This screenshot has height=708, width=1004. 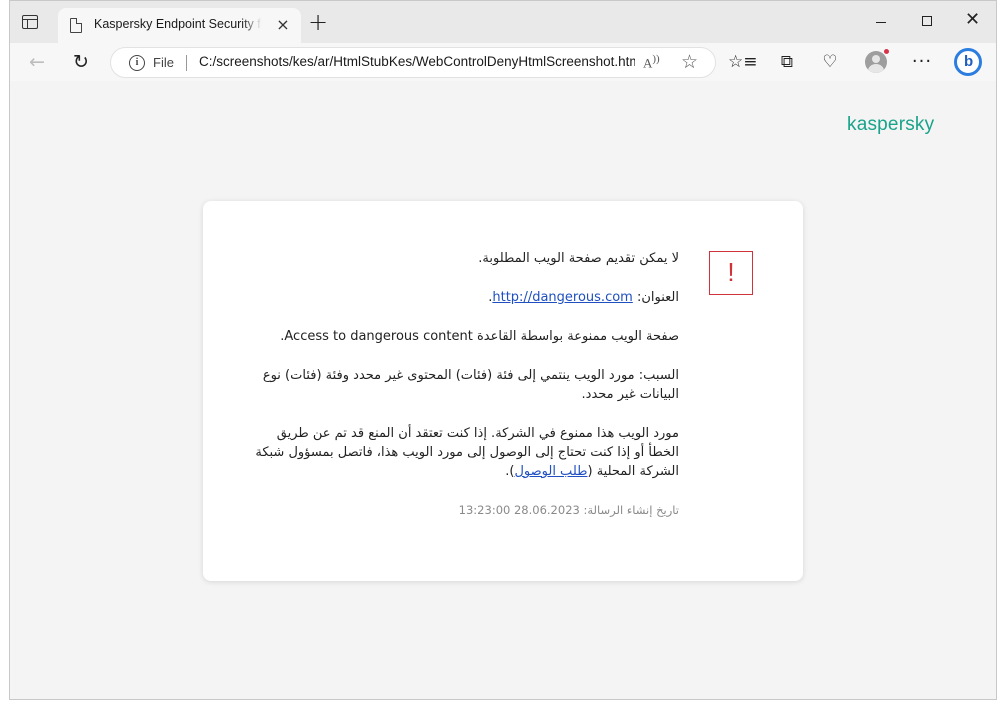 I want to click on minimize-icon, so click(x=881, y=22).